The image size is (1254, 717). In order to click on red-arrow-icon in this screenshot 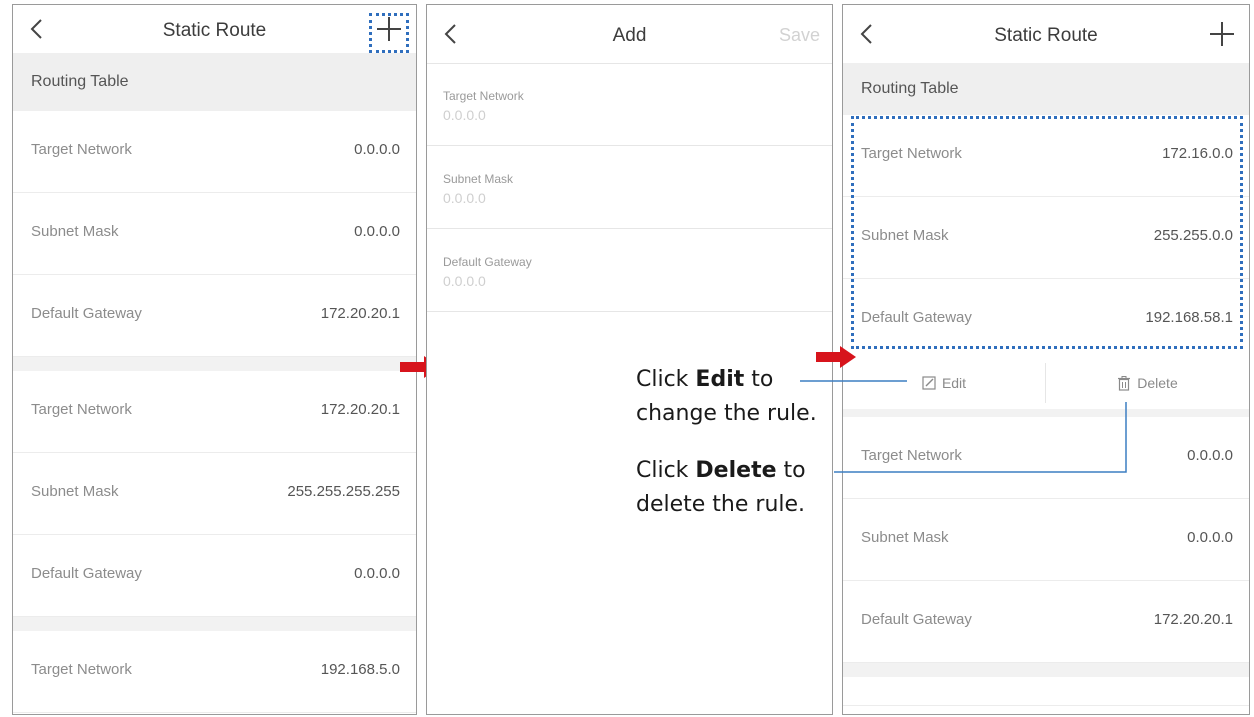, I will do `click(836, 357)`.